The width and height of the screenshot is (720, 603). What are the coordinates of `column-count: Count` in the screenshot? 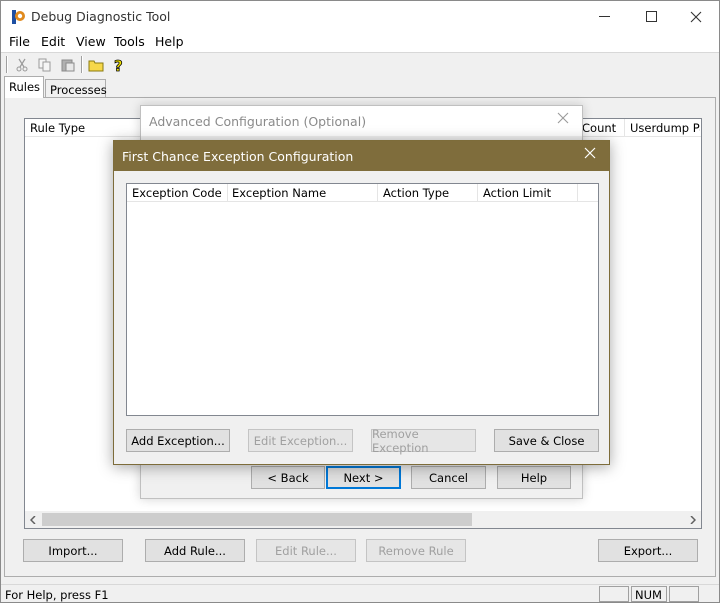 It's located at (599, 128).